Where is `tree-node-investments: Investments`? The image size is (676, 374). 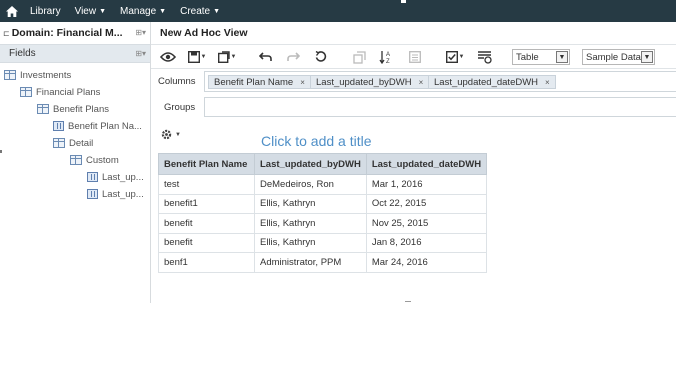
tree-node-investments: Investments is located at coordinates (37, 75).